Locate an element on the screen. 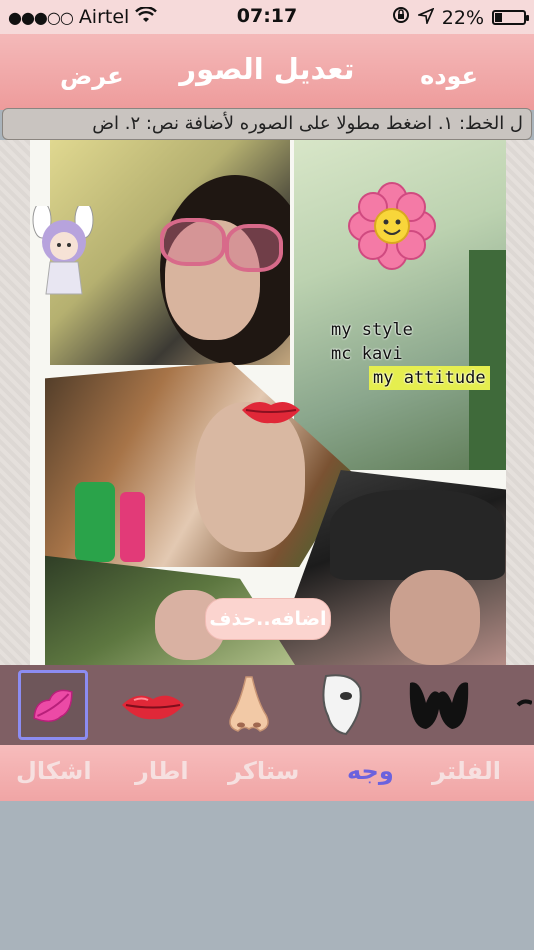  status-right: 22% is located at coordinates (460, 17).